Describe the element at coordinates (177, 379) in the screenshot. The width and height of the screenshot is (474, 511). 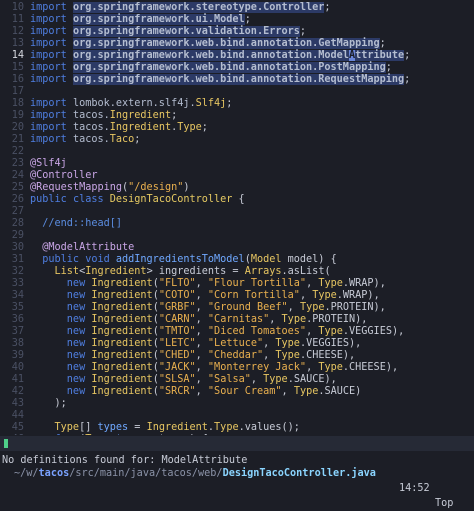
I see `code-token: "SLSA"` at that location.